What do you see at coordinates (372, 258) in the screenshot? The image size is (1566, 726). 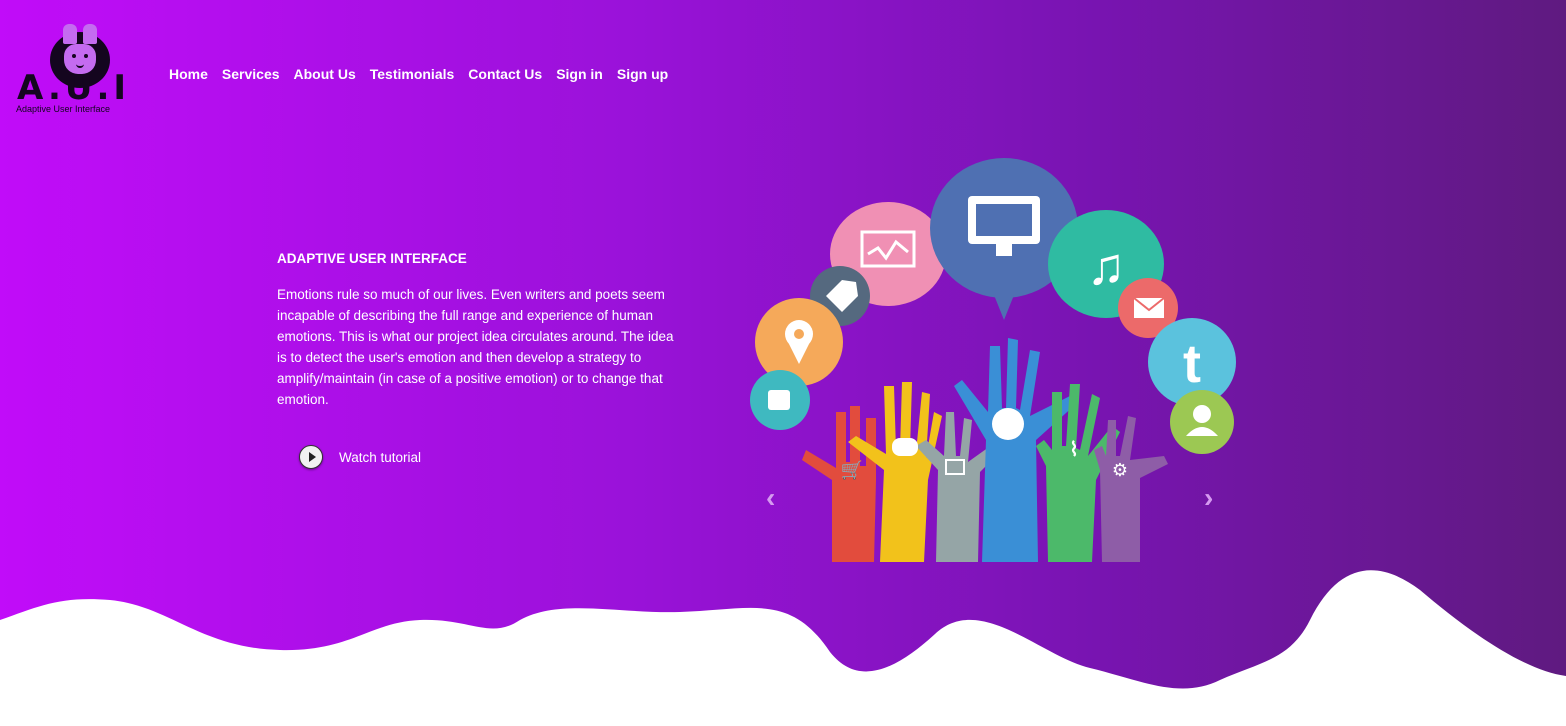 I see `hero-title: ADAPTIVE USER INTERFACE` at bounding box center [372, 258].